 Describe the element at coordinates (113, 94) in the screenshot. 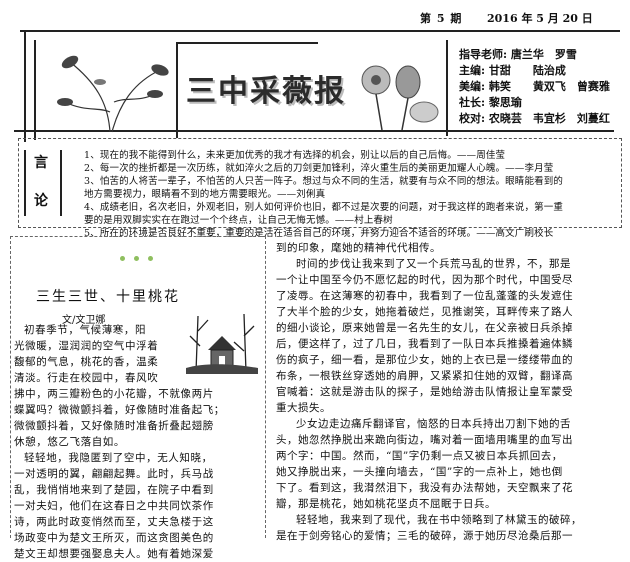

I see `flower-illustration-left` at that location.